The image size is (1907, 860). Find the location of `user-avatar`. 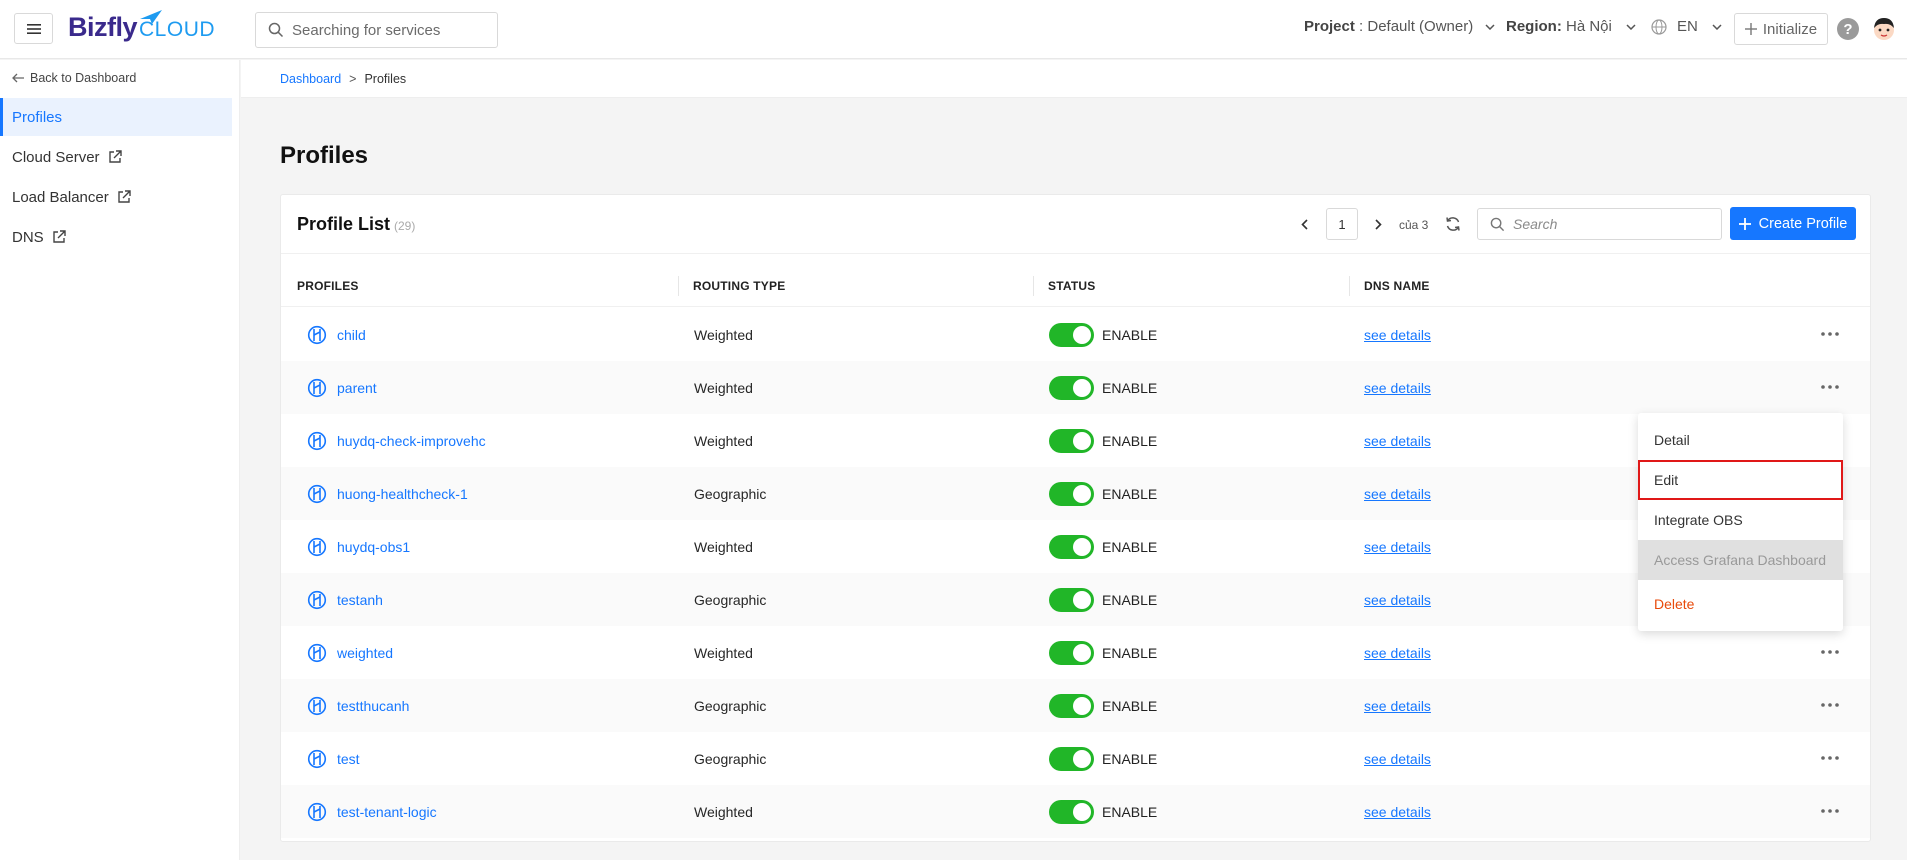

user-avatar is located at coordinates (1884, 29).